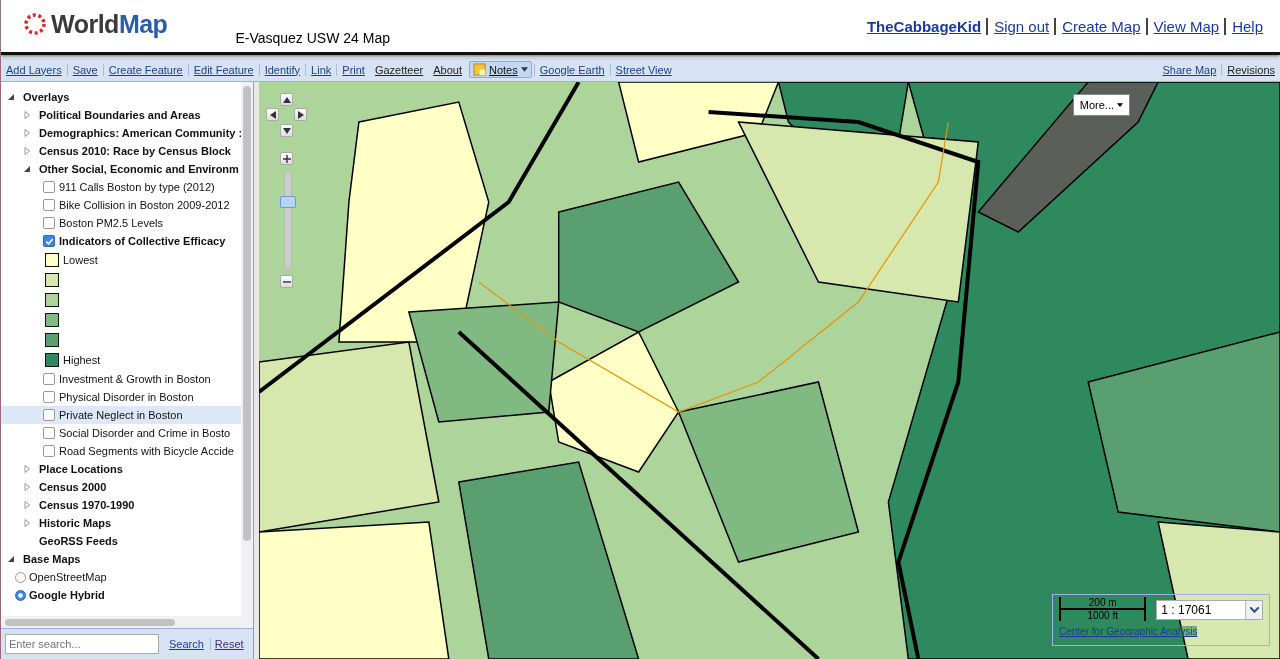 This screenshot has height=659, width=1280. What do you see at coordinates (142, 241) in the screenshot?
I see `layer-label: Indicators of Collective Efficacy` at bounding box center [142, 241].